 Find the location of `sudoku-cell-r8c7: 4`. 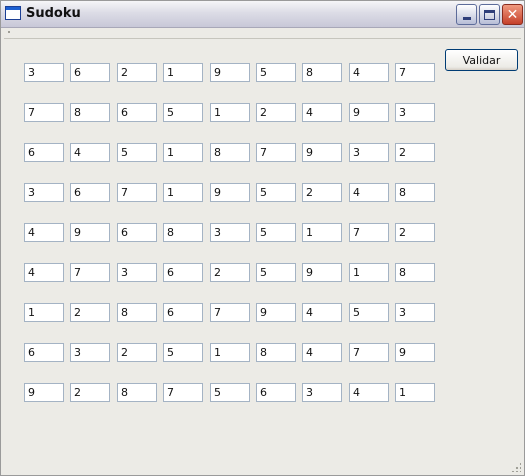

sudoku-cell-r8c7: 4 is located at coordinates (322, 352).